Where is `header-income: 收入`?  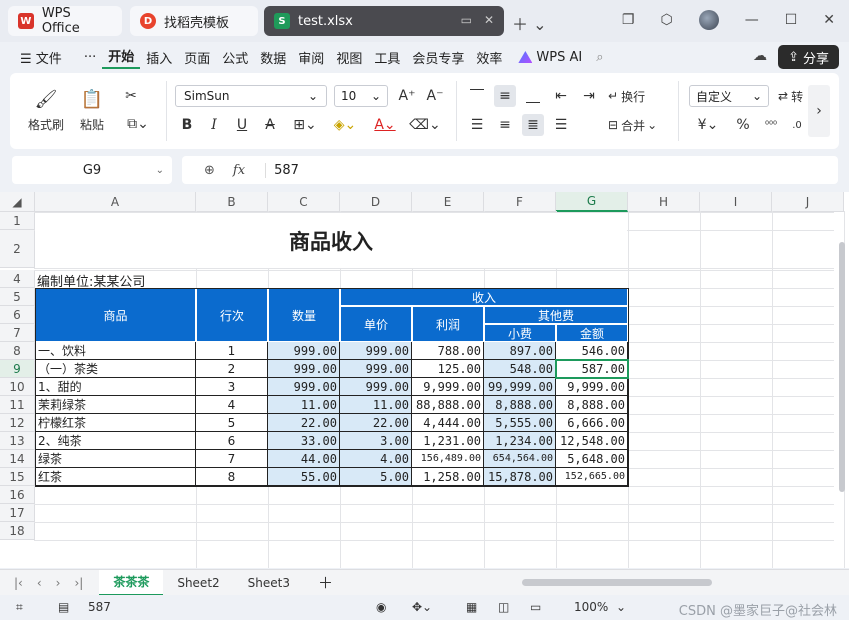
header-income: 收入 is located at coordinates (484, 297).